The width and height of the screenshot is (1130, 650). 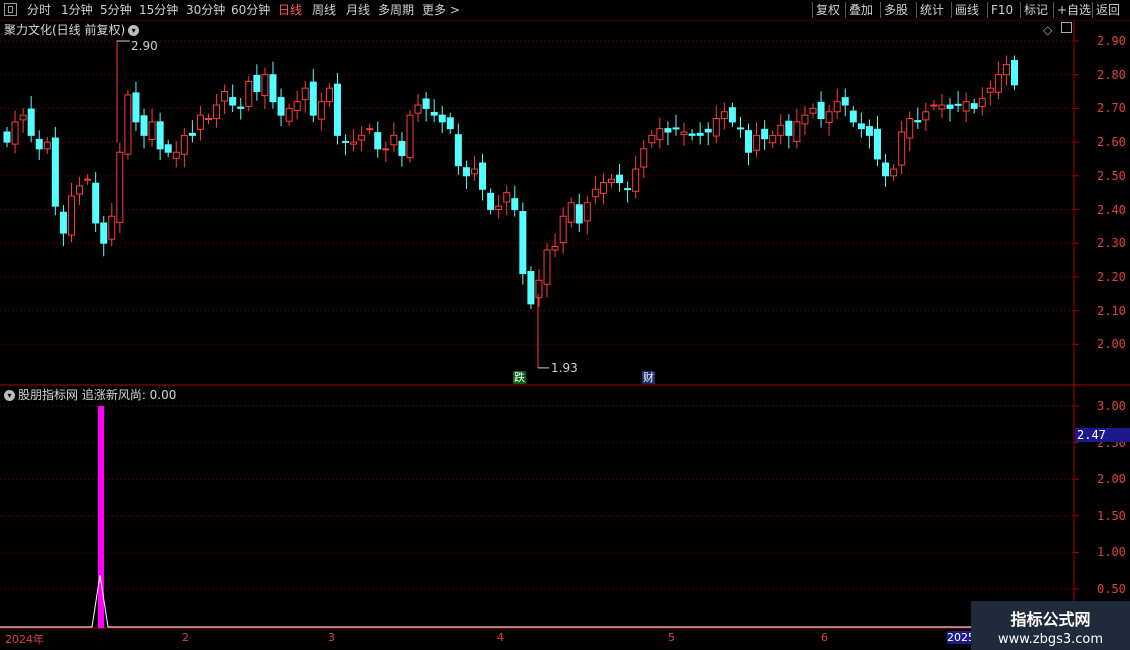 I want to click on indicator-axis-label: 1.50, so click(x=1111, y=515).